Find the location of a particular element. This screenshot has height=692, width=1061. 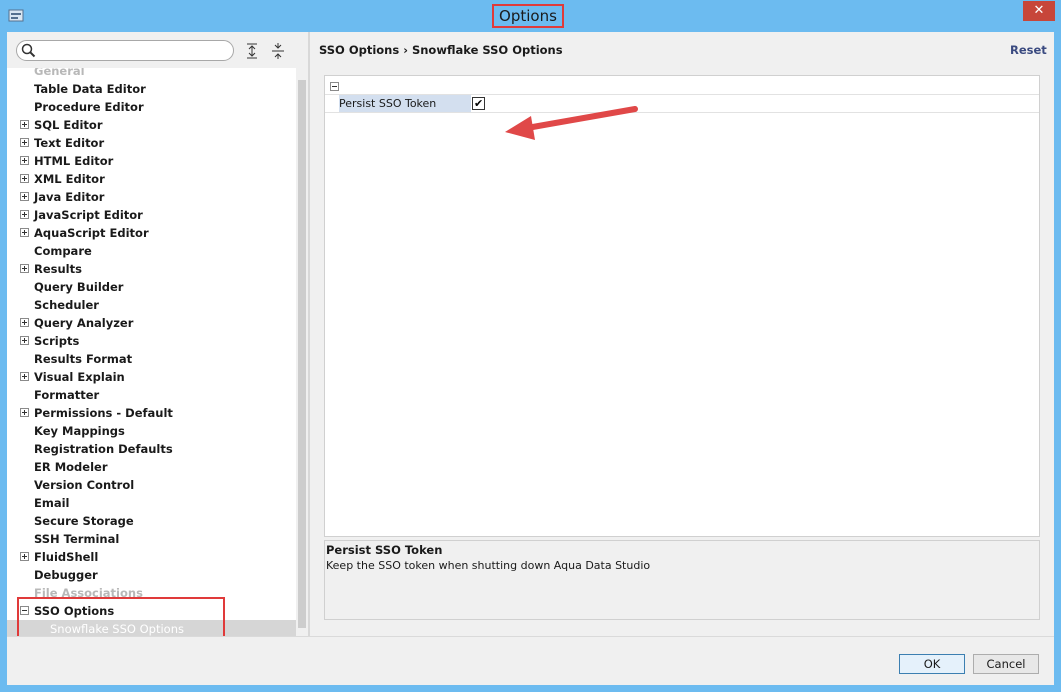

tree-item-formatter: Formatter is located at coordinates (151, 395).